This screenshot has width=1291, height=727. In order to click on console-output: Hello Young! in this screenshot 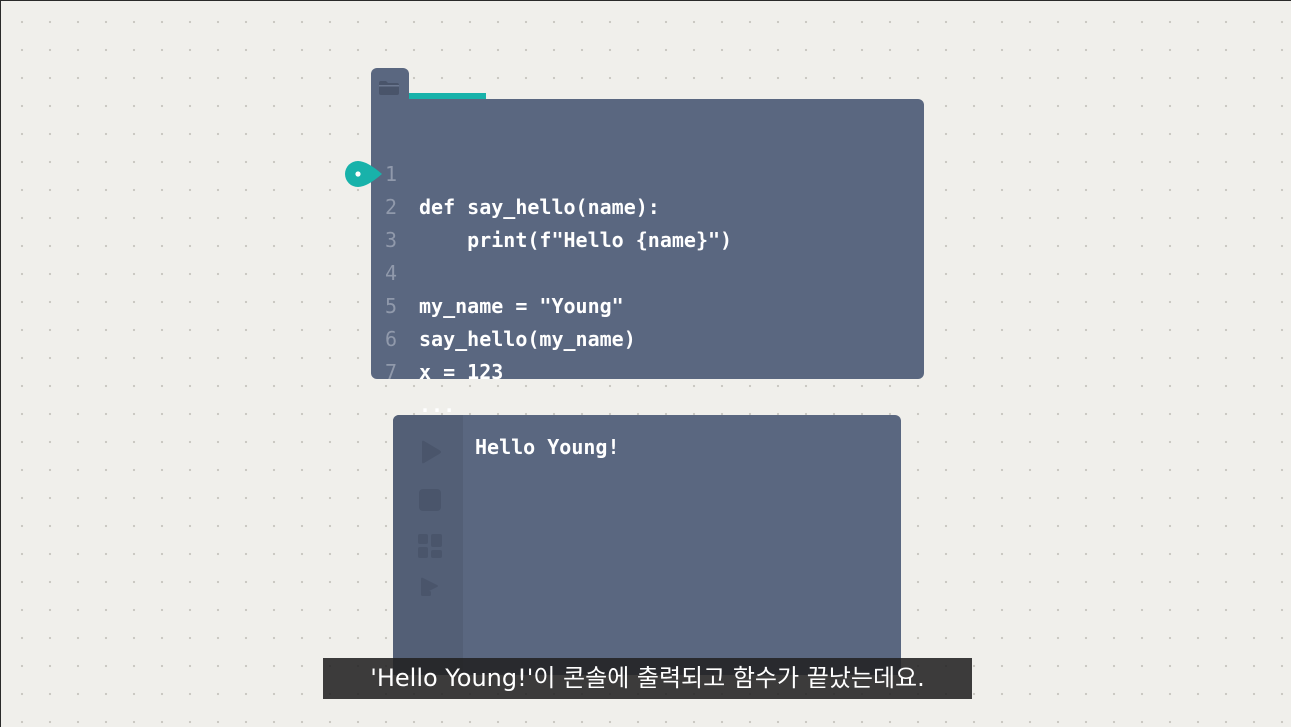, I will do `click(547, 447)`.